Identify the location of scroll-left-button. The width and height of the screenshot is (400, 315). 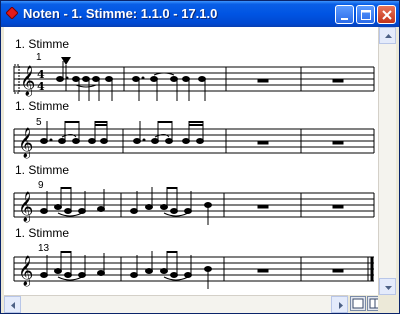
(12, 304).